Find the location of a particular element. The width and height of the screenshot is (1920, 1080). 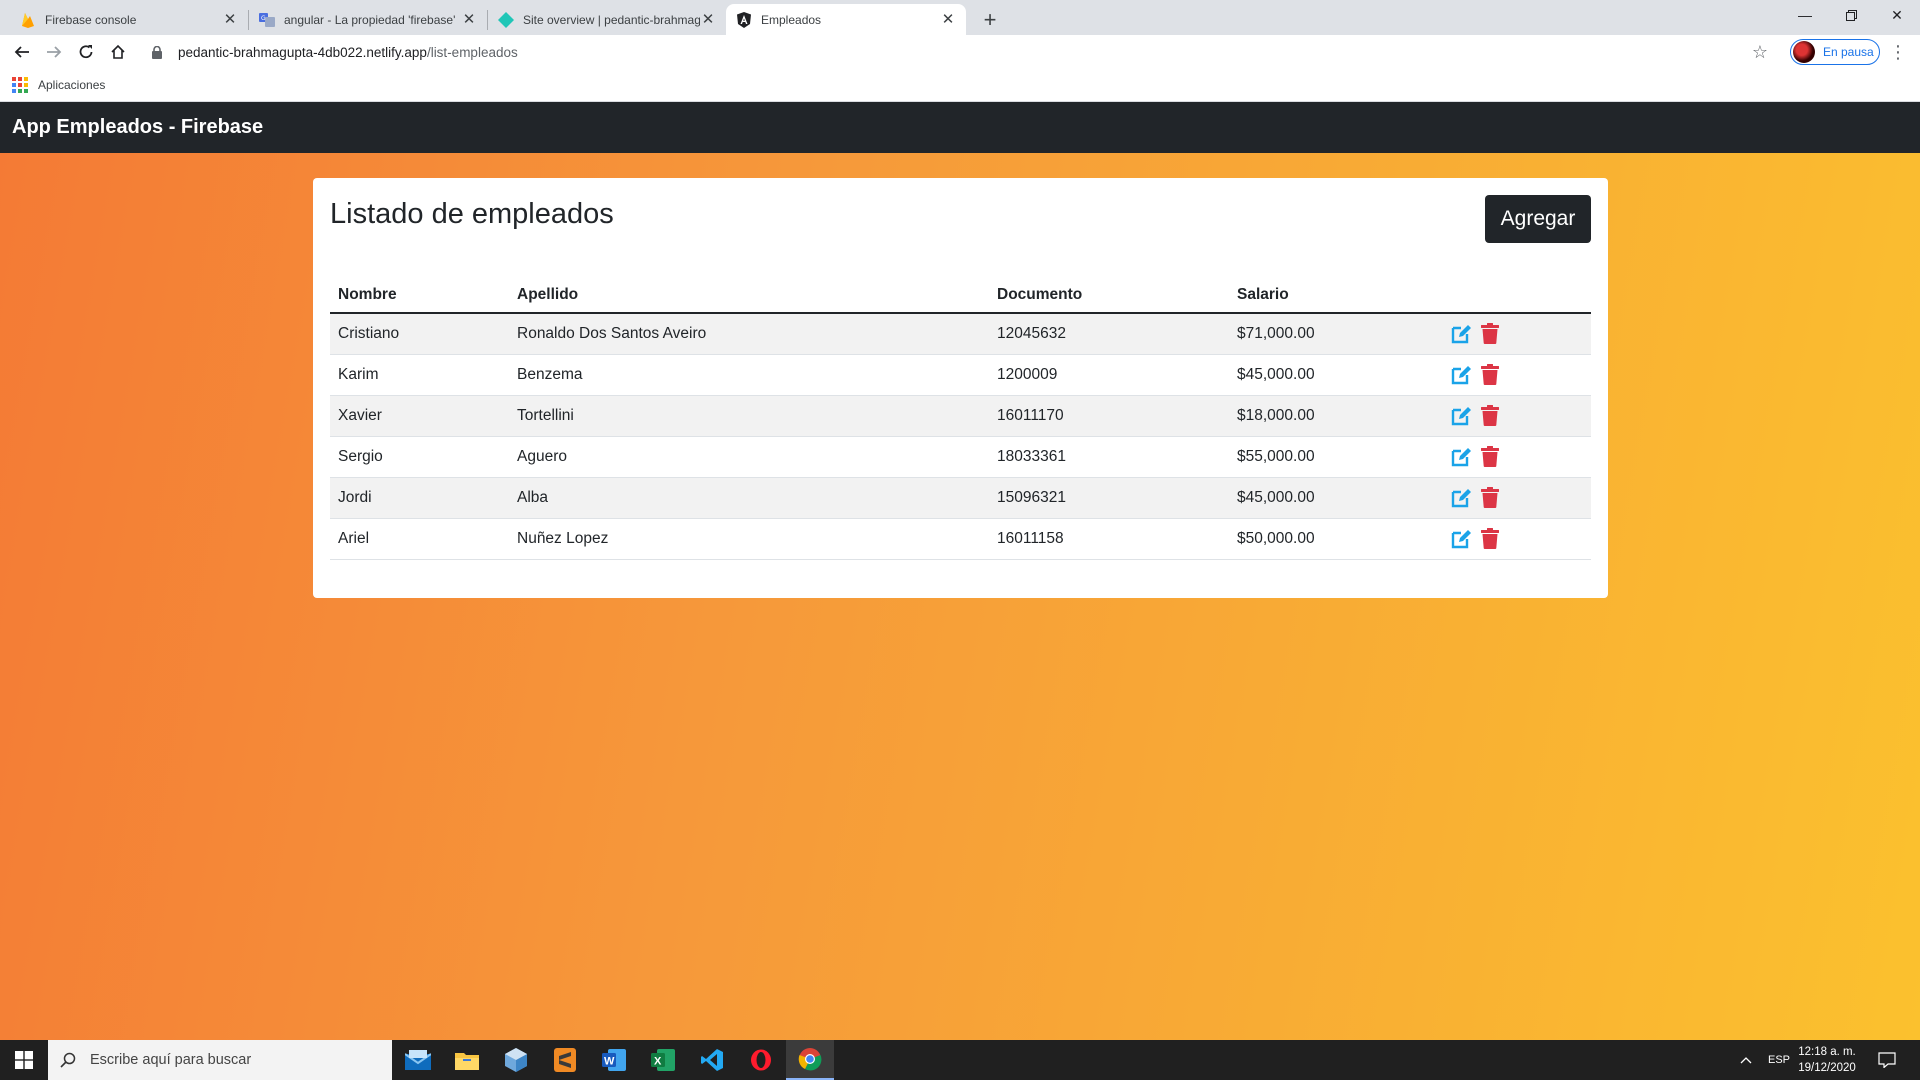

search-icon is located at coordinates (69, 1060).